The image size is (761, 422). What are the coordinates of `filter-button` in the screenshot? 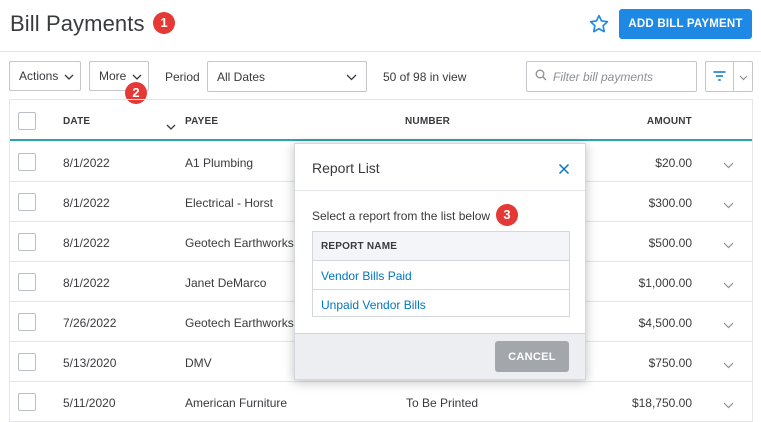 It's located at (719, 76).